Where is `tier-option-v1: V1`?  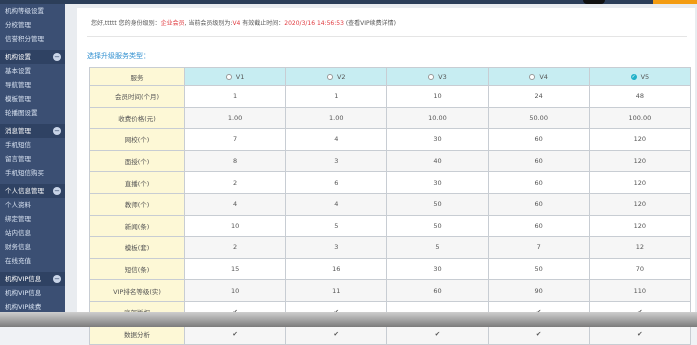
tier-option-v1: V1 is located at coordinates (235, 76).